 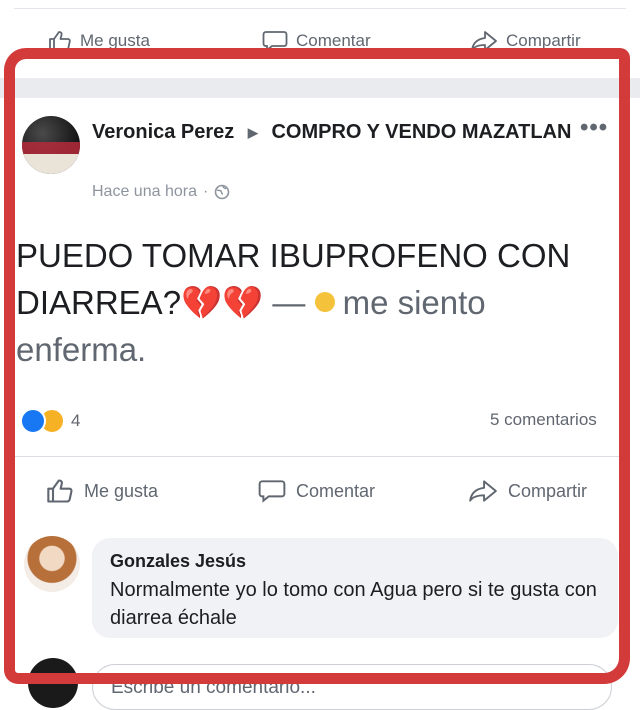 I want to click on comment-label: Comentar, so click(x=336, y=490).